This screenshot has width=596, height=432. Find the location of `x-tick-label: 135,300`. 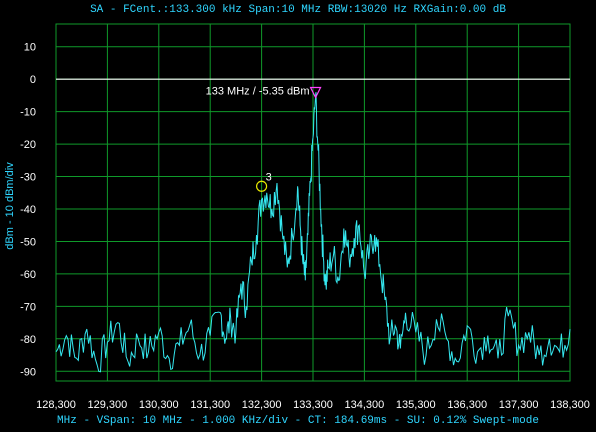

x-tick-label: 135,300 is located at coordinates (416, 405).